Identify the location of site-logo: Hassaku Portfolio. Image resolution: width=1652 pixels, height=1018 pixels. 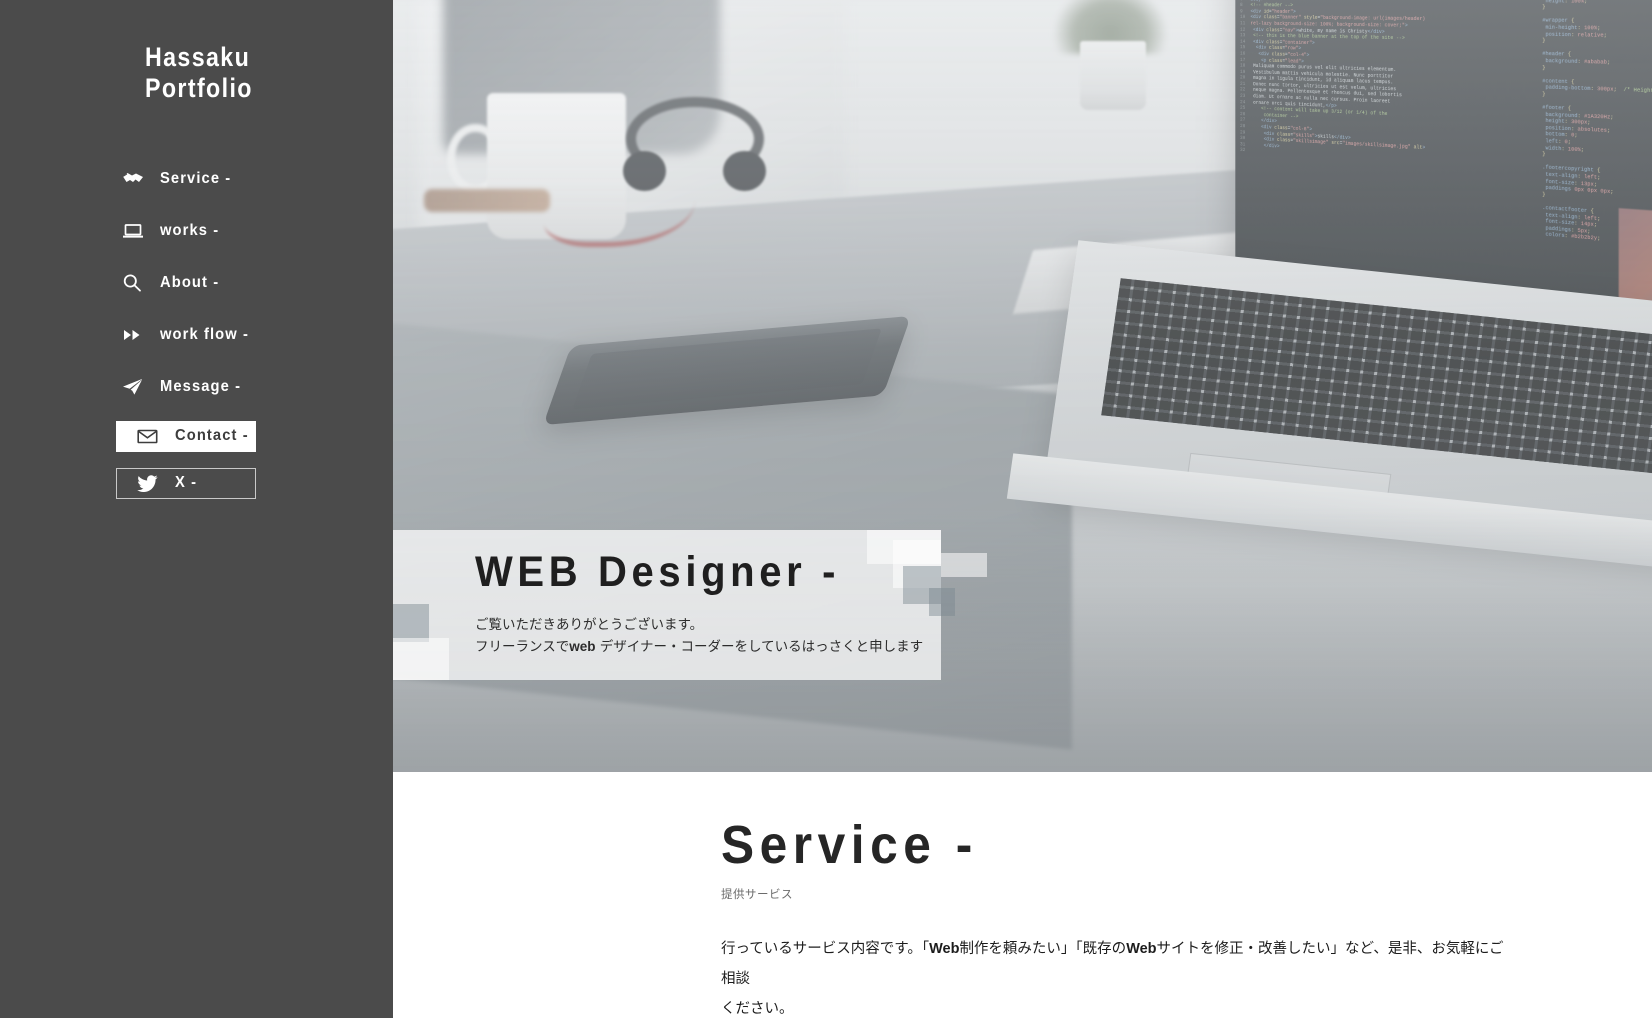
(251, 73).